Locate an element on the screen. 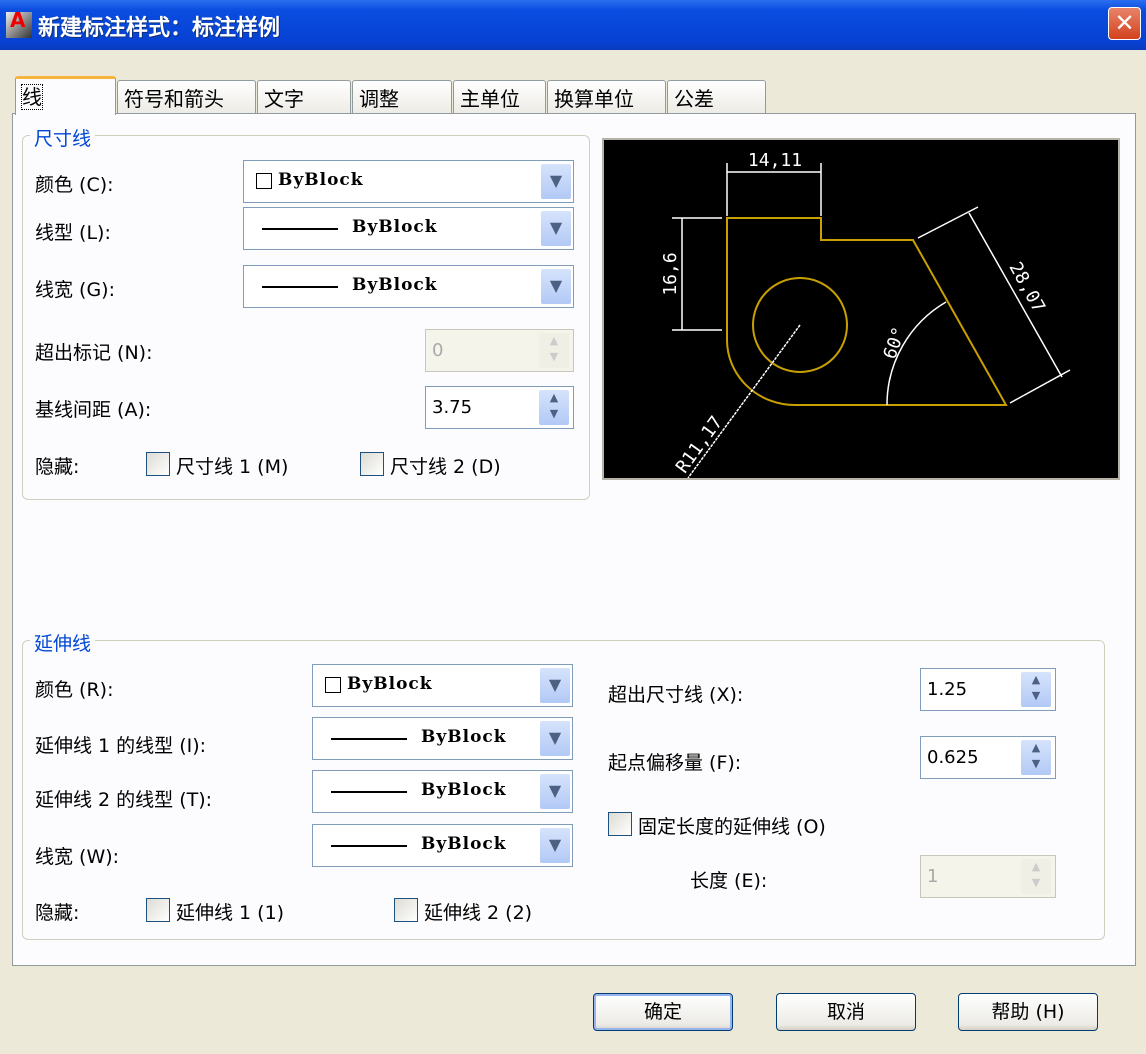 The width and height of the screenshot is (1146, 1054). offset-origin-label: 起点偏移量 (F): is located at coordinates (675, 763).